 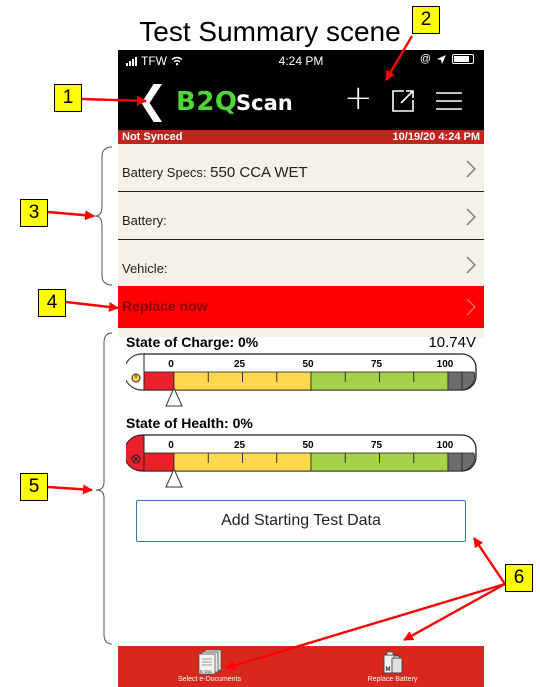 I want to click on soc-tick-label: 100, so click(x=445, y=364).